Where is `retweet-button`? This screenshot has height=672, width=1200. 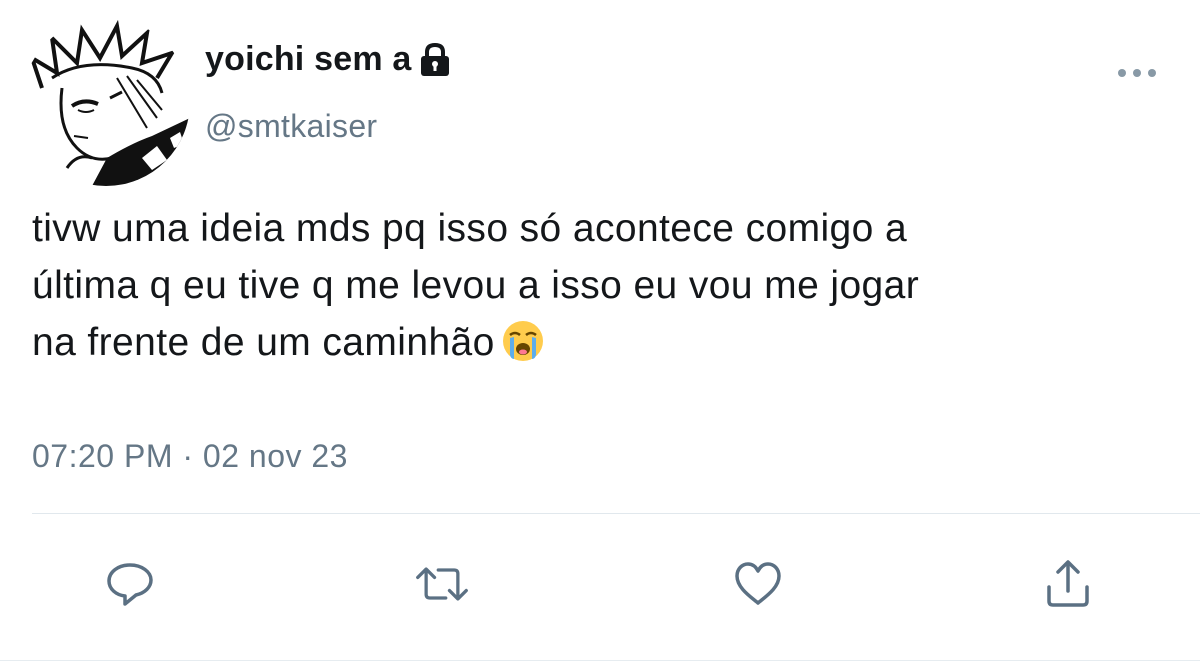
retweet-button is located at coordinates (442, 584).